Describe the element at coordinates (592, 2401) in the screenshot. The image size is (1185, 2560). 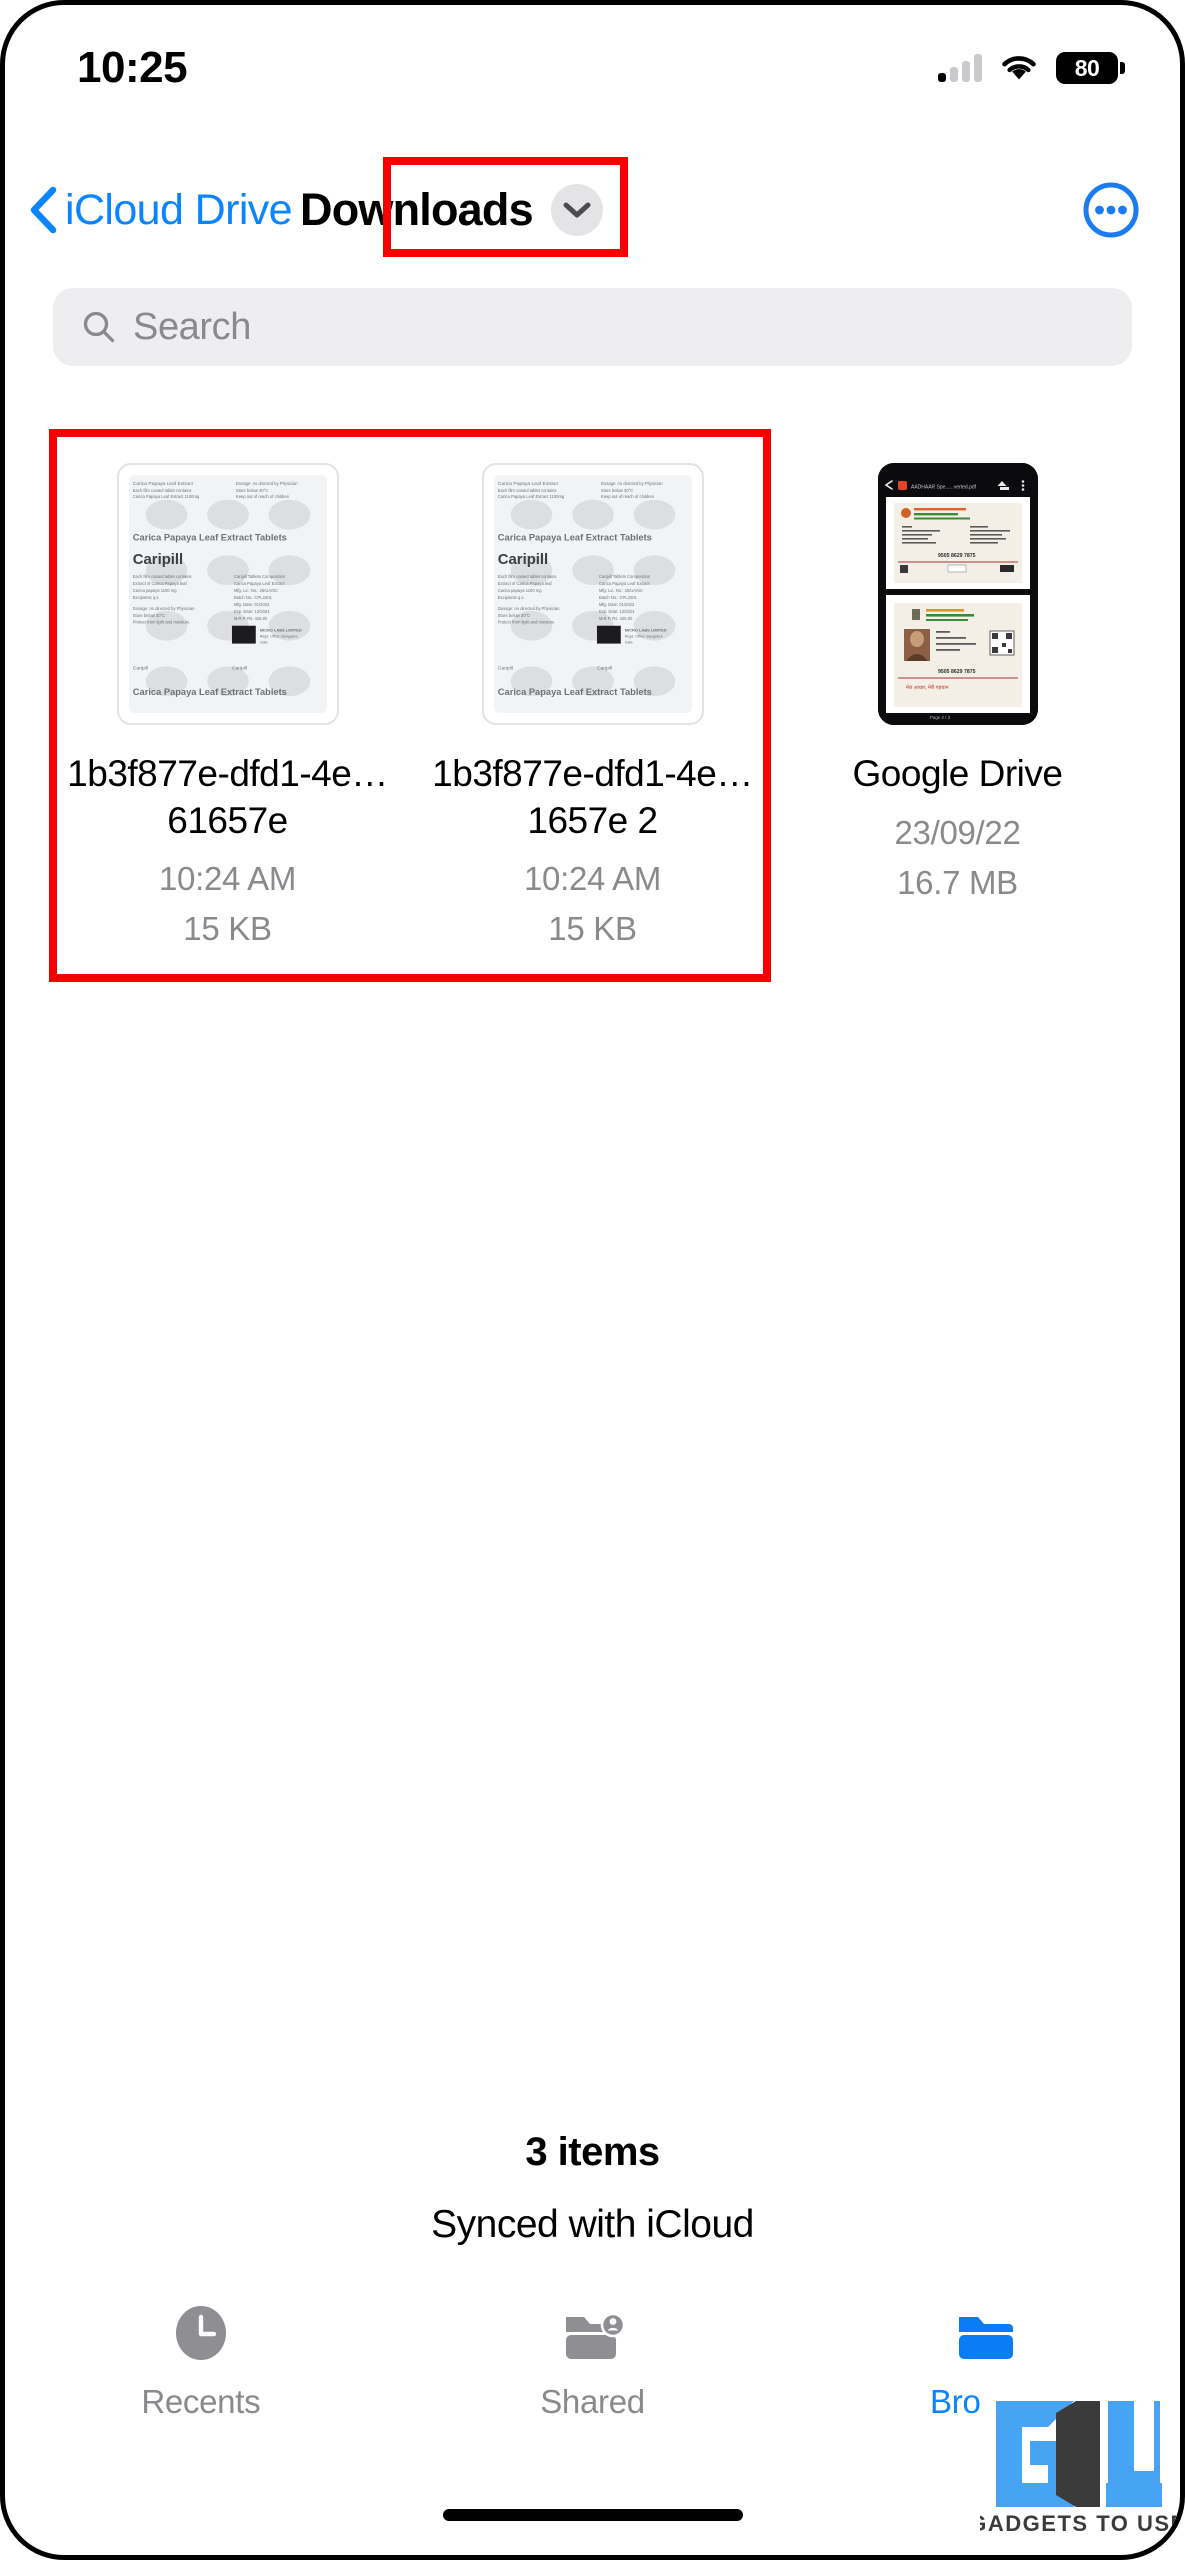
I see `tab-shared-label: Shared` at that location.